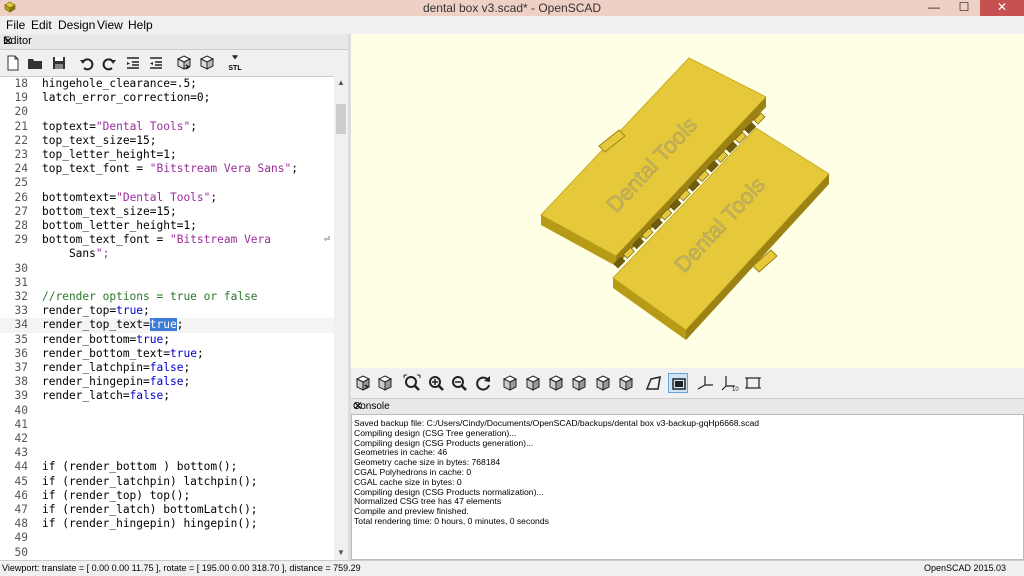  Describe the element at coordinates (167, 183) in the screenshot. I see `code-line: 25` at that location.